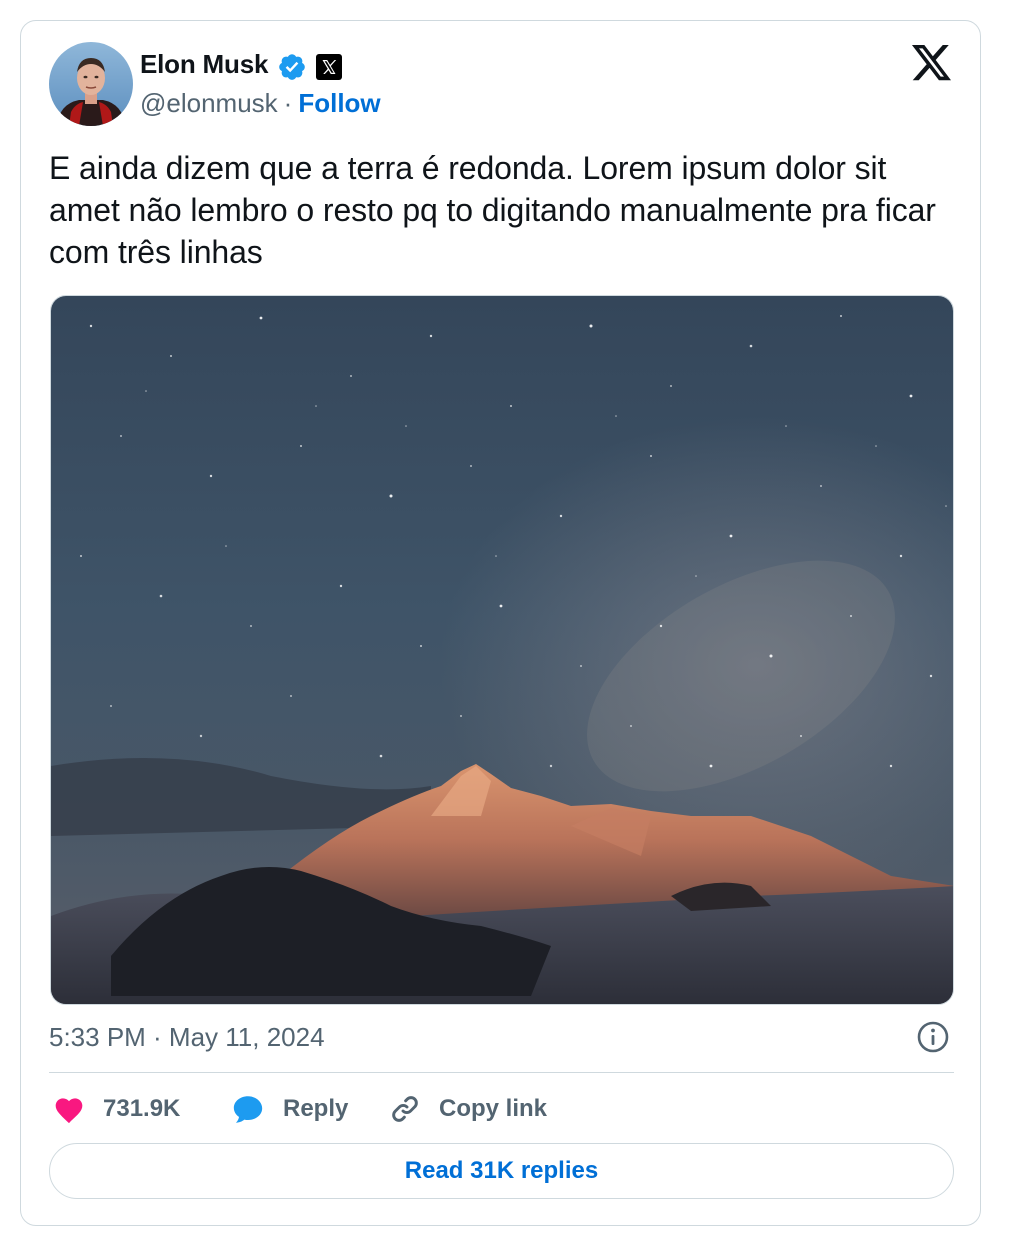 This screenshot has width=1009, height=1256. Describe the element at coordinates (316, 1108) in the screenshot. I see `reply-label: Reply` at that location.